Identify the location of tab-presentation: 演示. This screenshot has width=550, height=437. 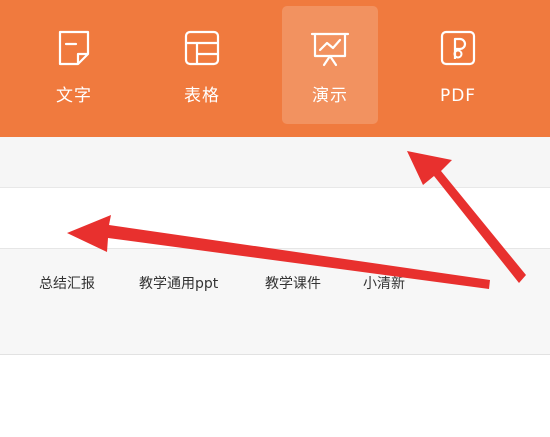
(330, 65).